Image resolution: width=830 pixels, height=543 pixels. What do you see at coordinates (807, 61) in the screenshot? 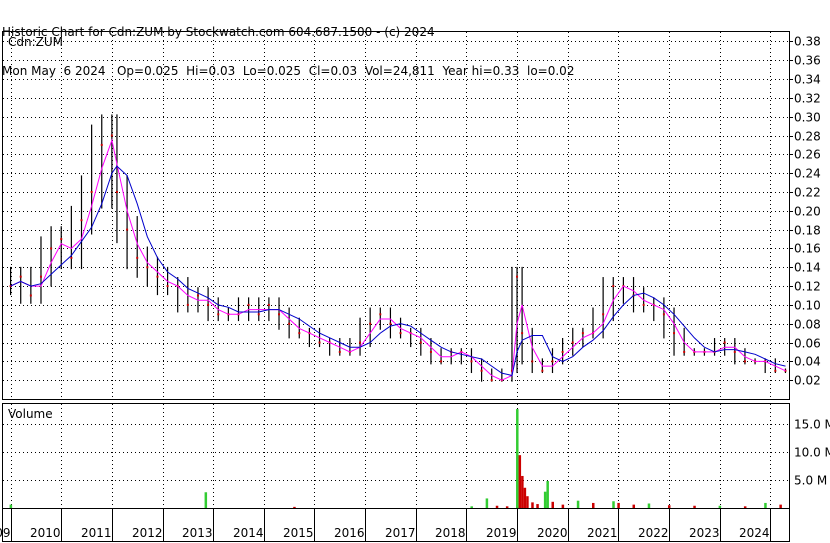
I see `y-tick-label: 0.36` at bounding box center [807, 61].